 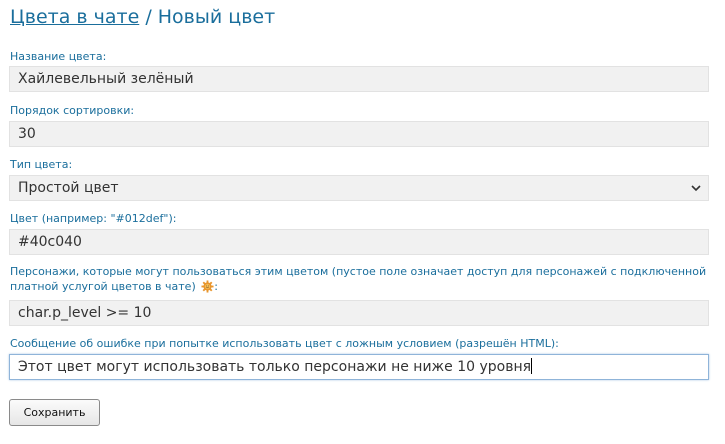 I want to click on sort-order-input: 30, so click(x=359, y=134).